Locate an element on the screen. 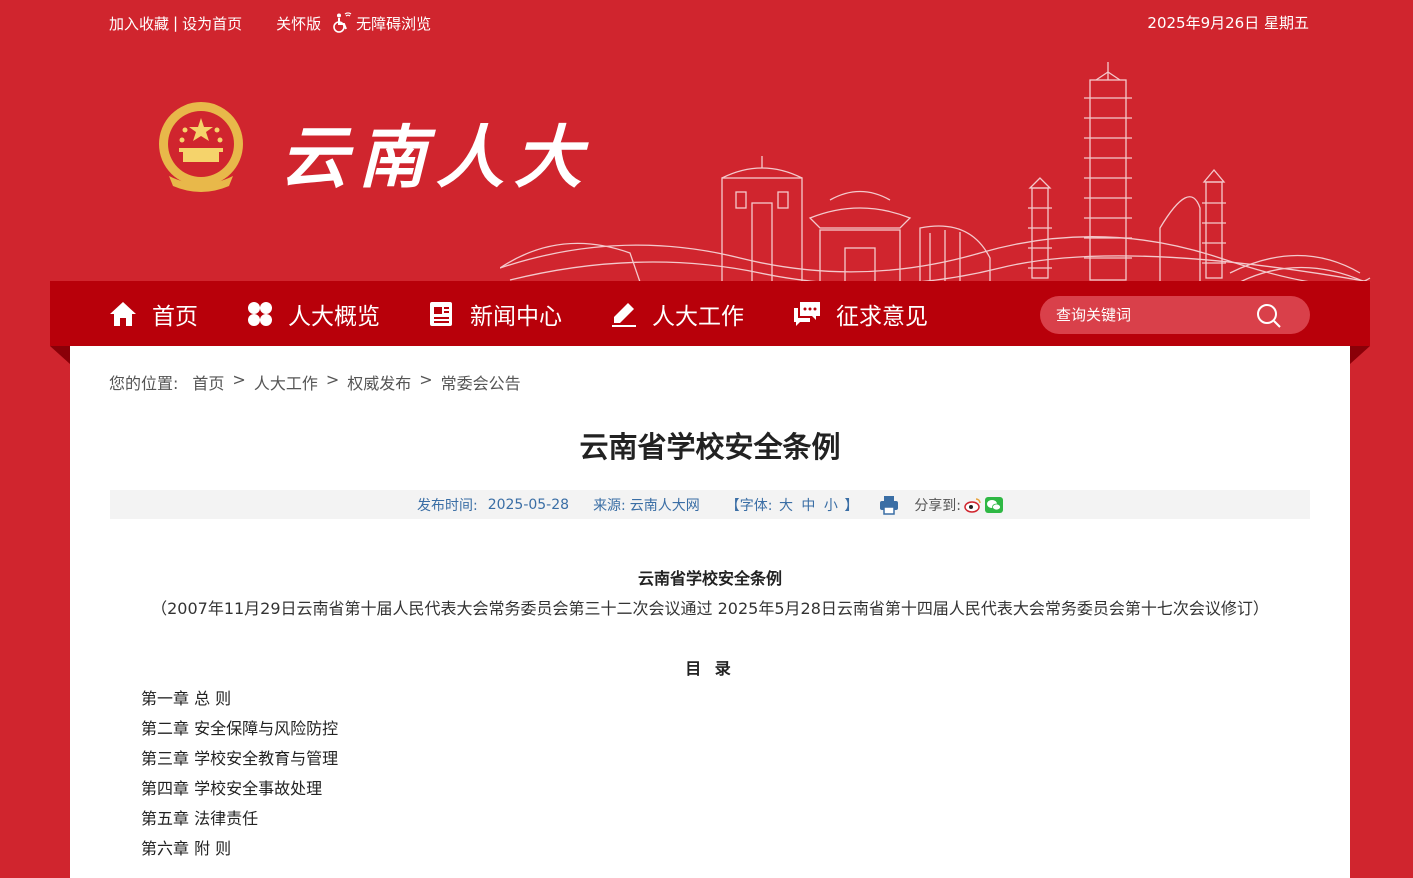 This screenshot has width=1413, height=878. nav-fold-left is located at coordinates (60, 355).